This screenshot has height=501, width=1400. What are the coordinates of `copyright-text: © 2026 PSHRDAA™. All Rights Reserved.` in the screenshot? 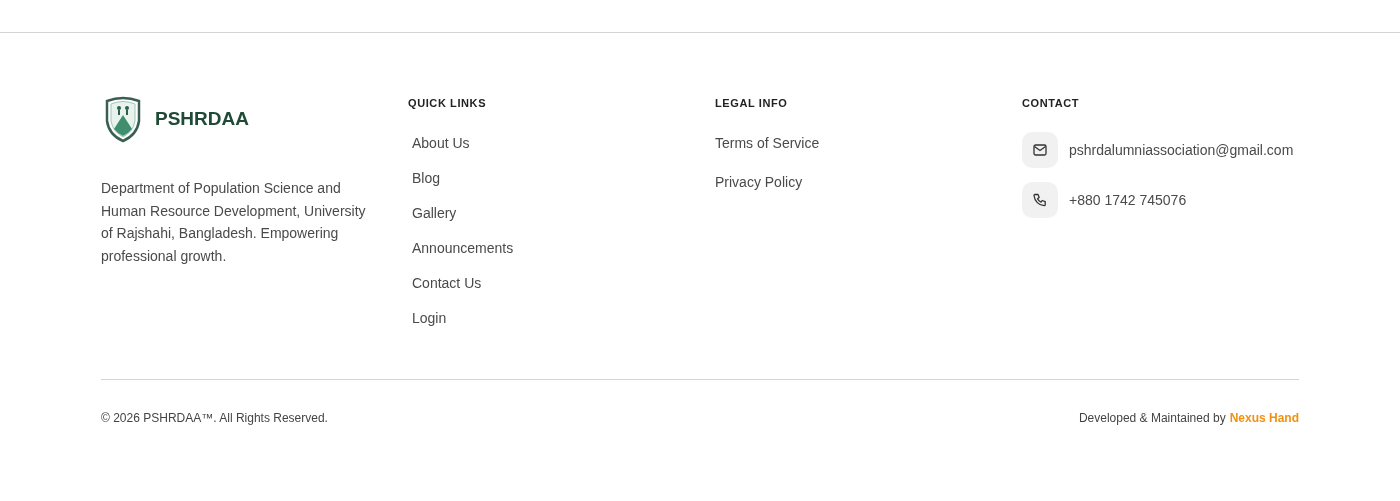 It's located at (214, 418).